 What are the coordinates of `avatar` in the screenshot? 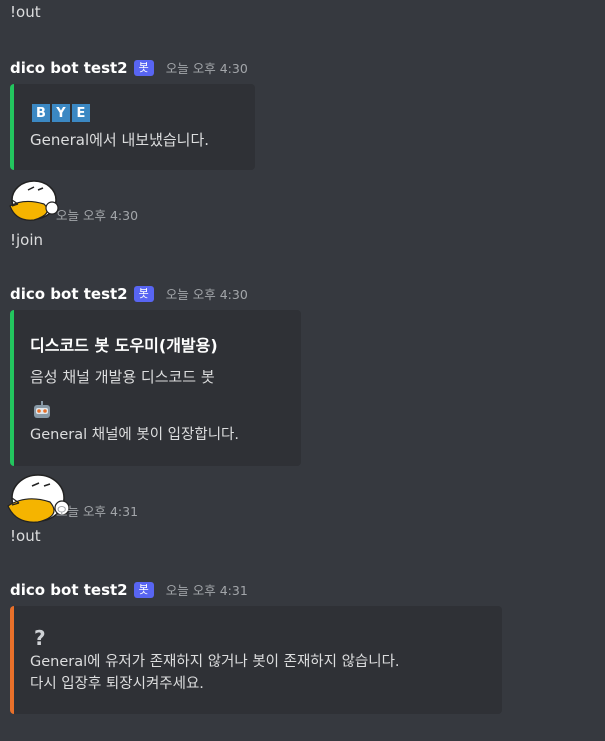 It's located at (33, 201).